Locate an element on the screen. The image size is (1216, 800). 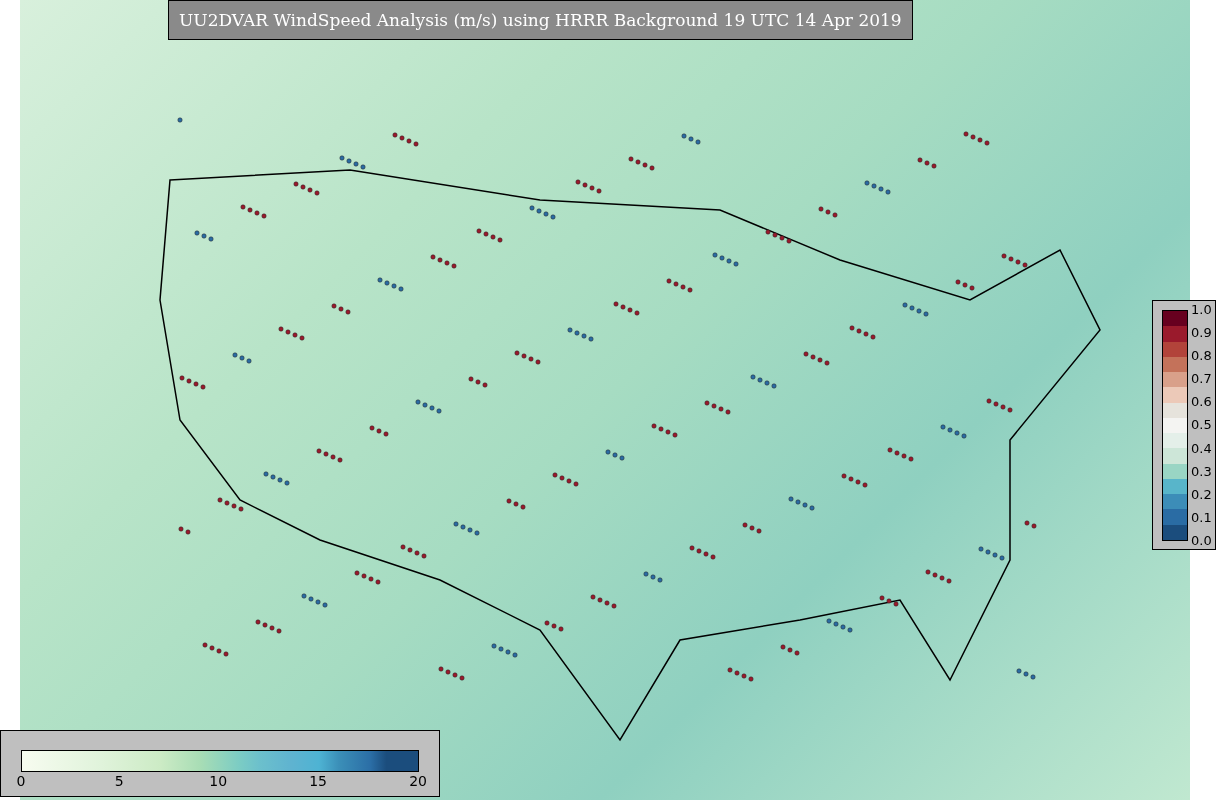
colorbar-tick-label: 0.7 is located at coordinates (1201, 379).